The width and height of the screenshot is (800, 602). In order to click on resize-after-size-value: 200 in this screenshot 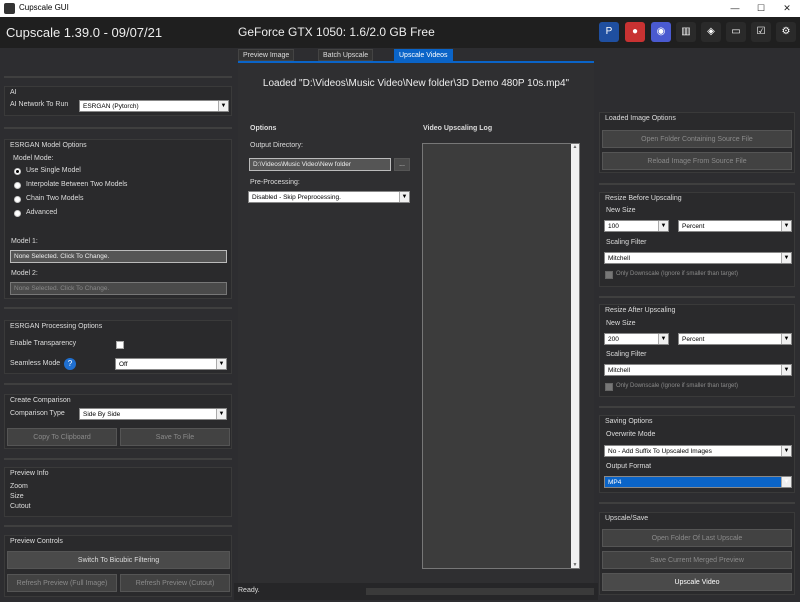, I will do `click(613, 339)`.